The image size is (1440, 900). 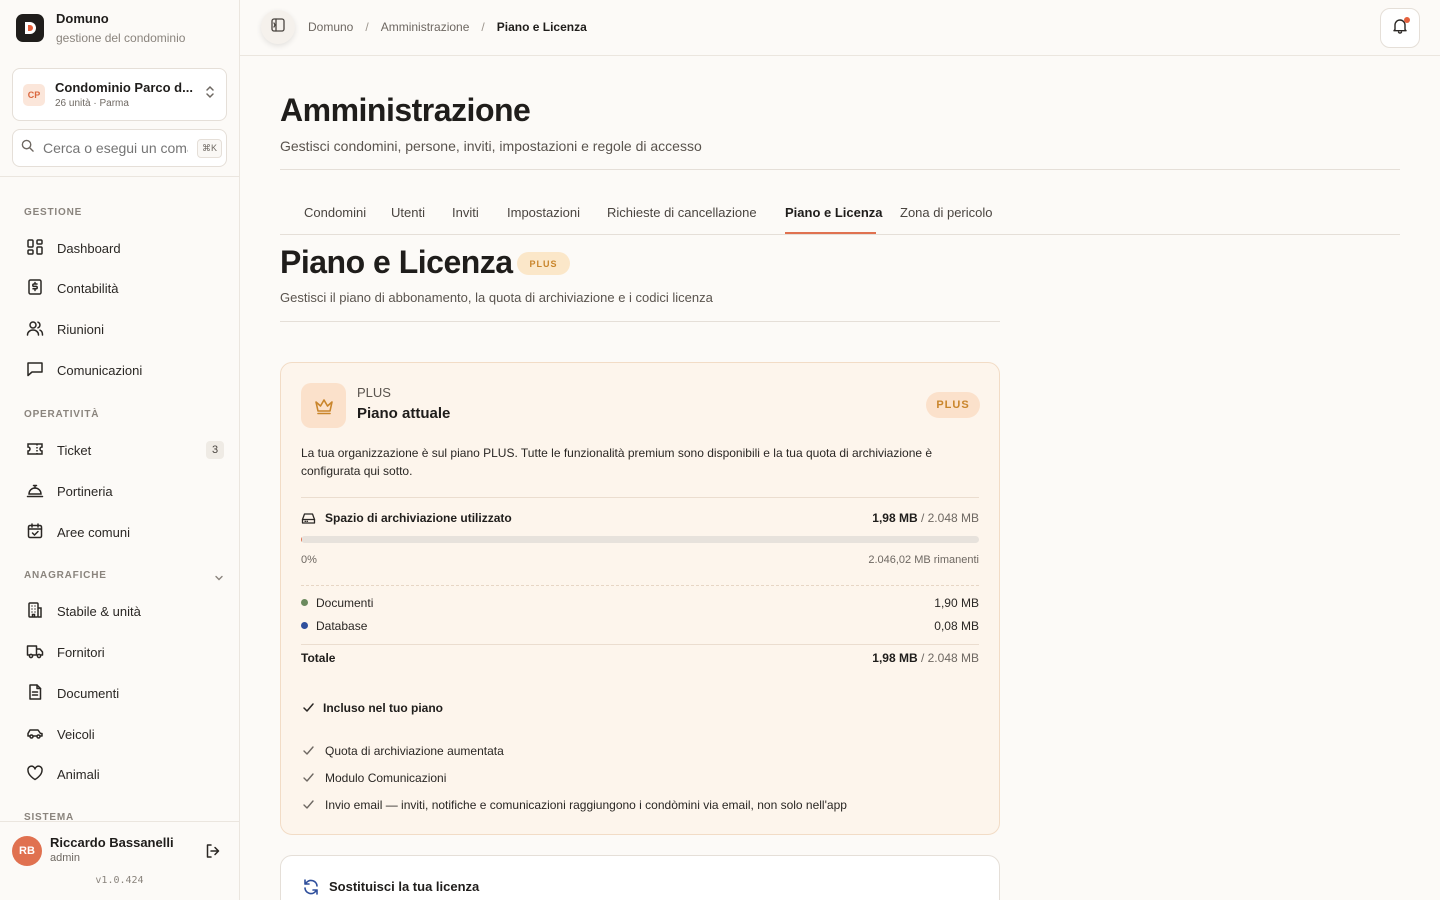 What do you see at coordinates (35, 693) in the screenshot?
I see `document-icon` at bounding box center [35, 693].